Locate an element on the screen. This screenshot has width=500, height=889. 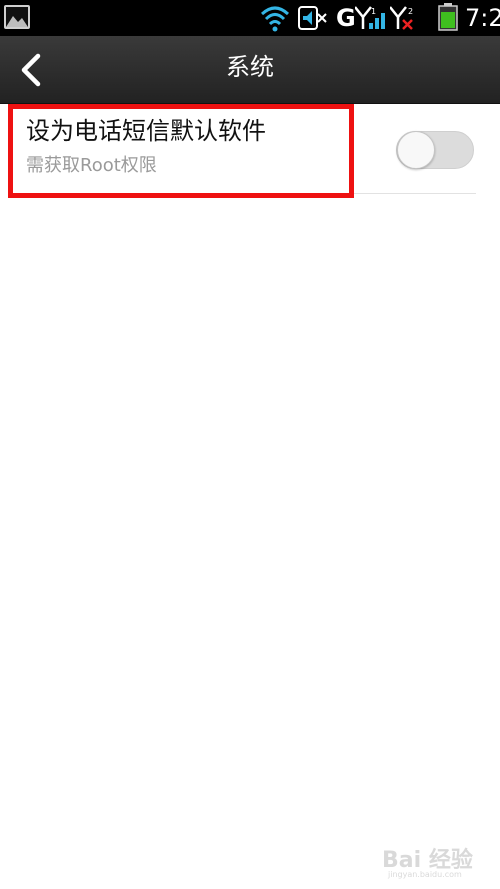
network-type-label: G is located at coordinates (346, 18).